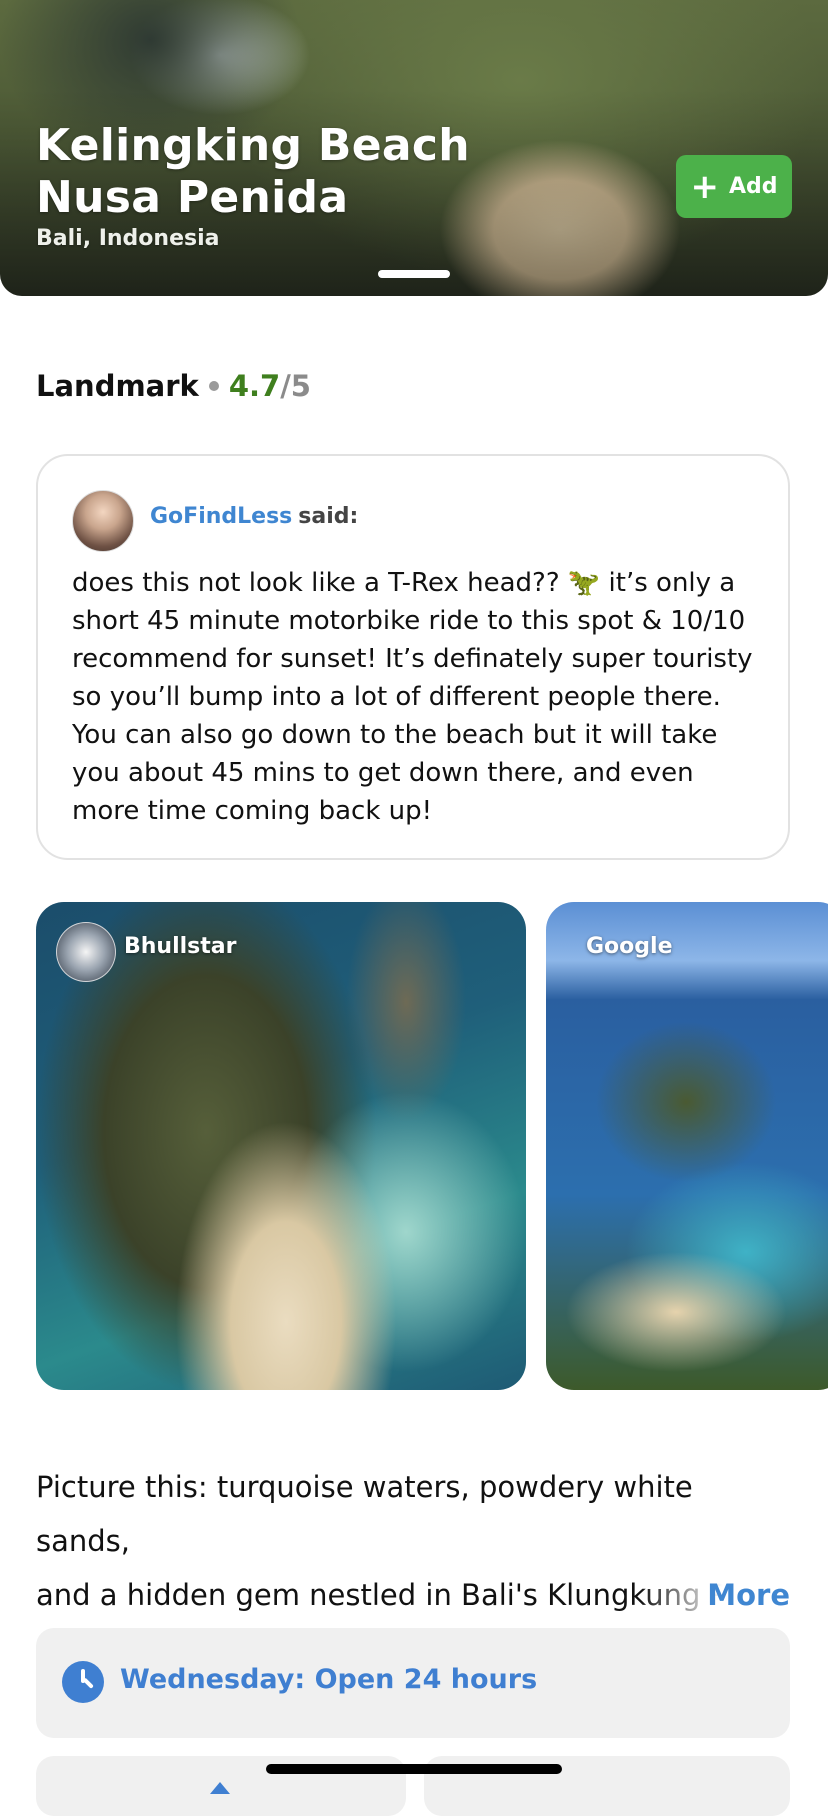 This screenshot has width=828, height=1816. What do you see at coordinates (748, 1595) in the screenshot?
I see `more-button: More` at bounding box center [748, 1595].